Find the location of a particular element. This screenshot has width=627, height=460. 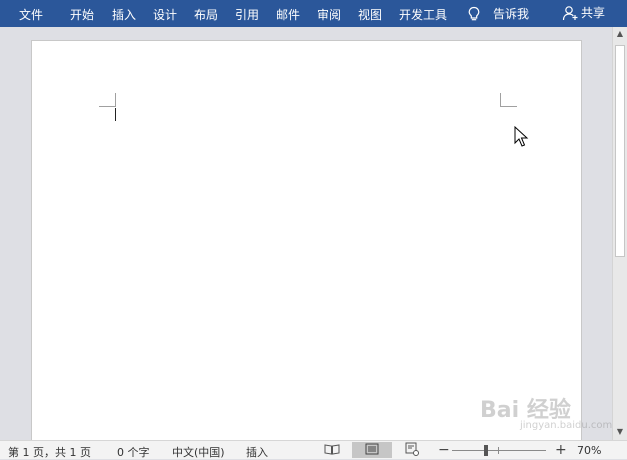

page-count: 第 1 页，共 1 页 is located at coordinates (49, 452).